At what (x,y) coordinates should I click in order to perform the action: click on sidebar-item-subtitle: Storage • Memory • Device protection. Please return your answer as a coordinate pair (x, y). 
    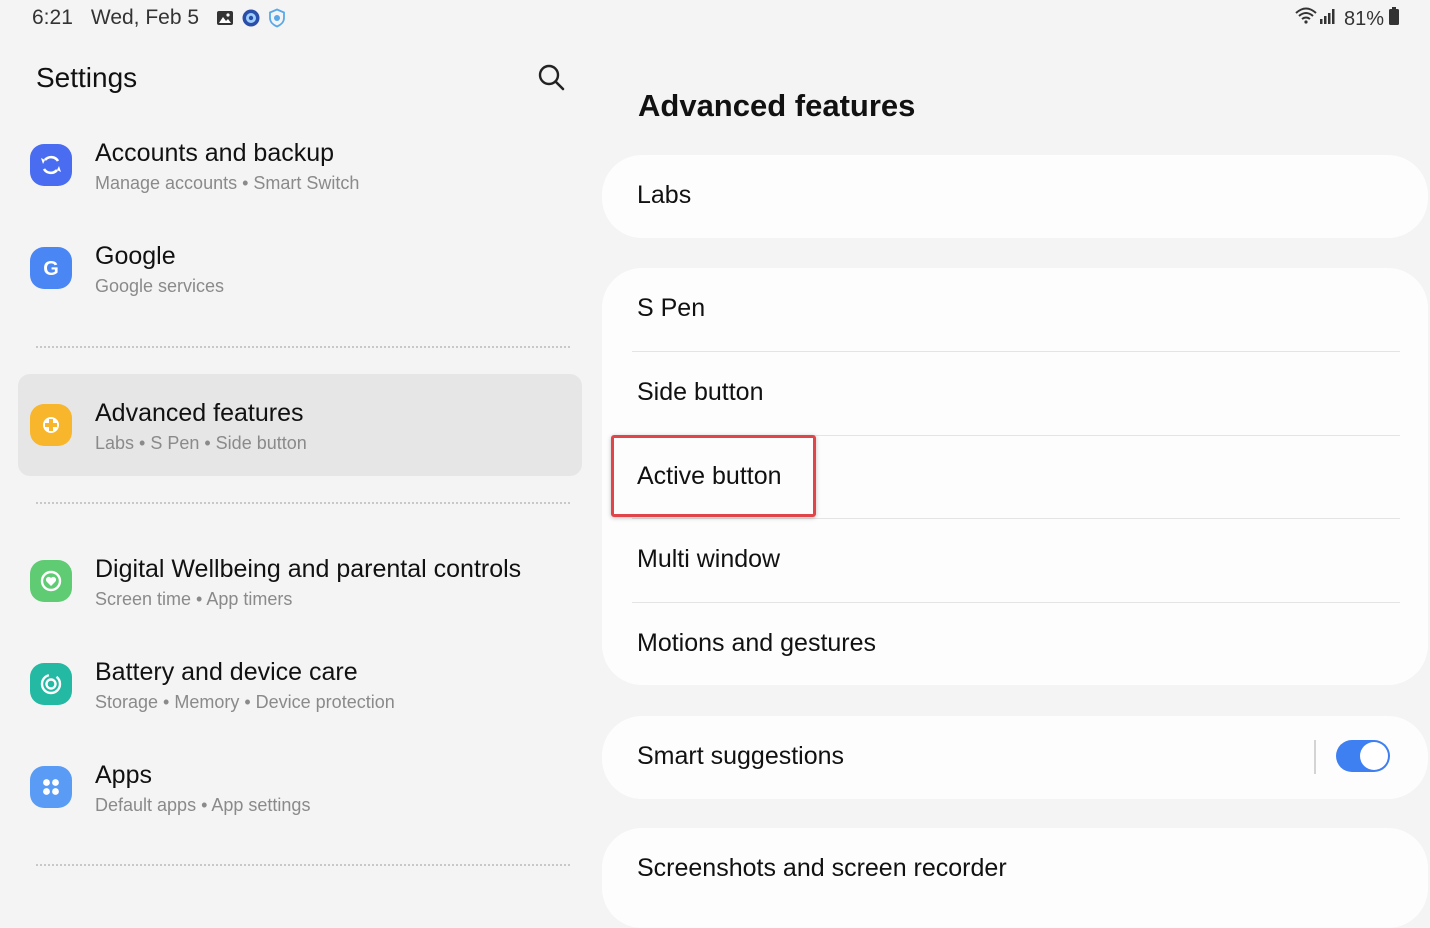
    Looking at the image, I should click on (245, 702).